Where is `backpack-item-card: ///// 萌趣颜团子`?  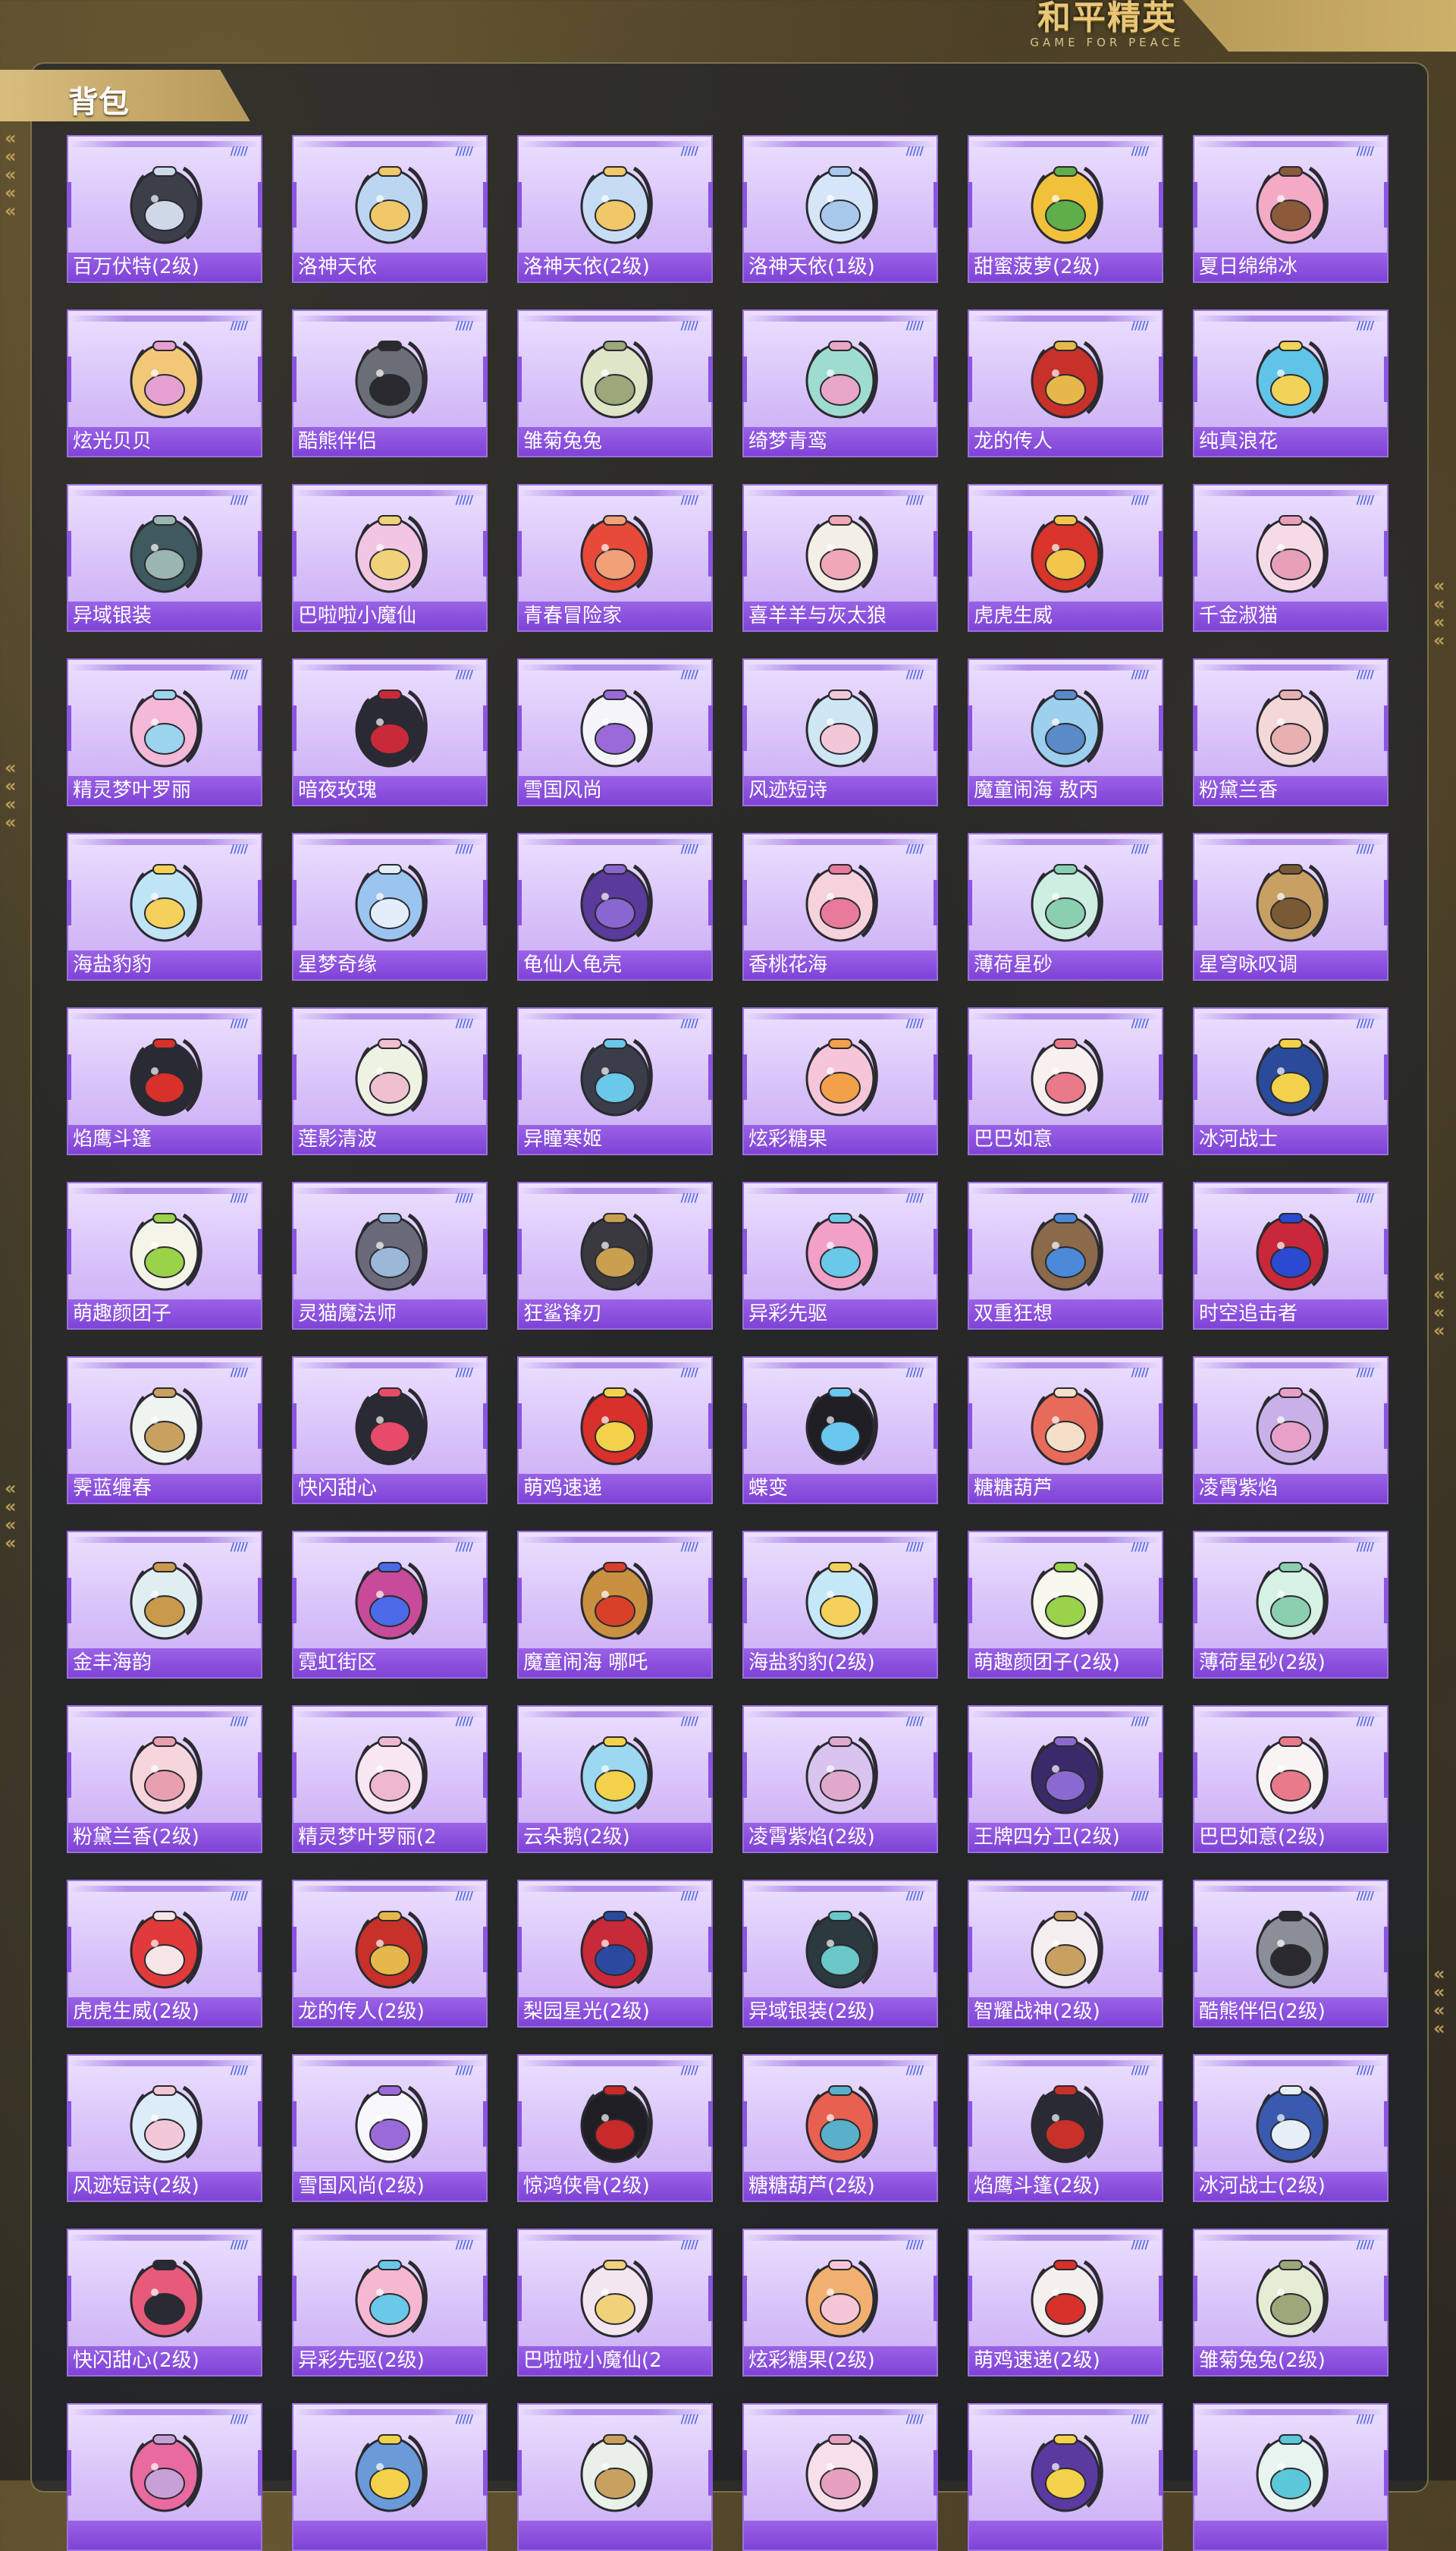 backpack-item-card: ///// 萌趣颜团子 is located at coordinates (164, 1256).